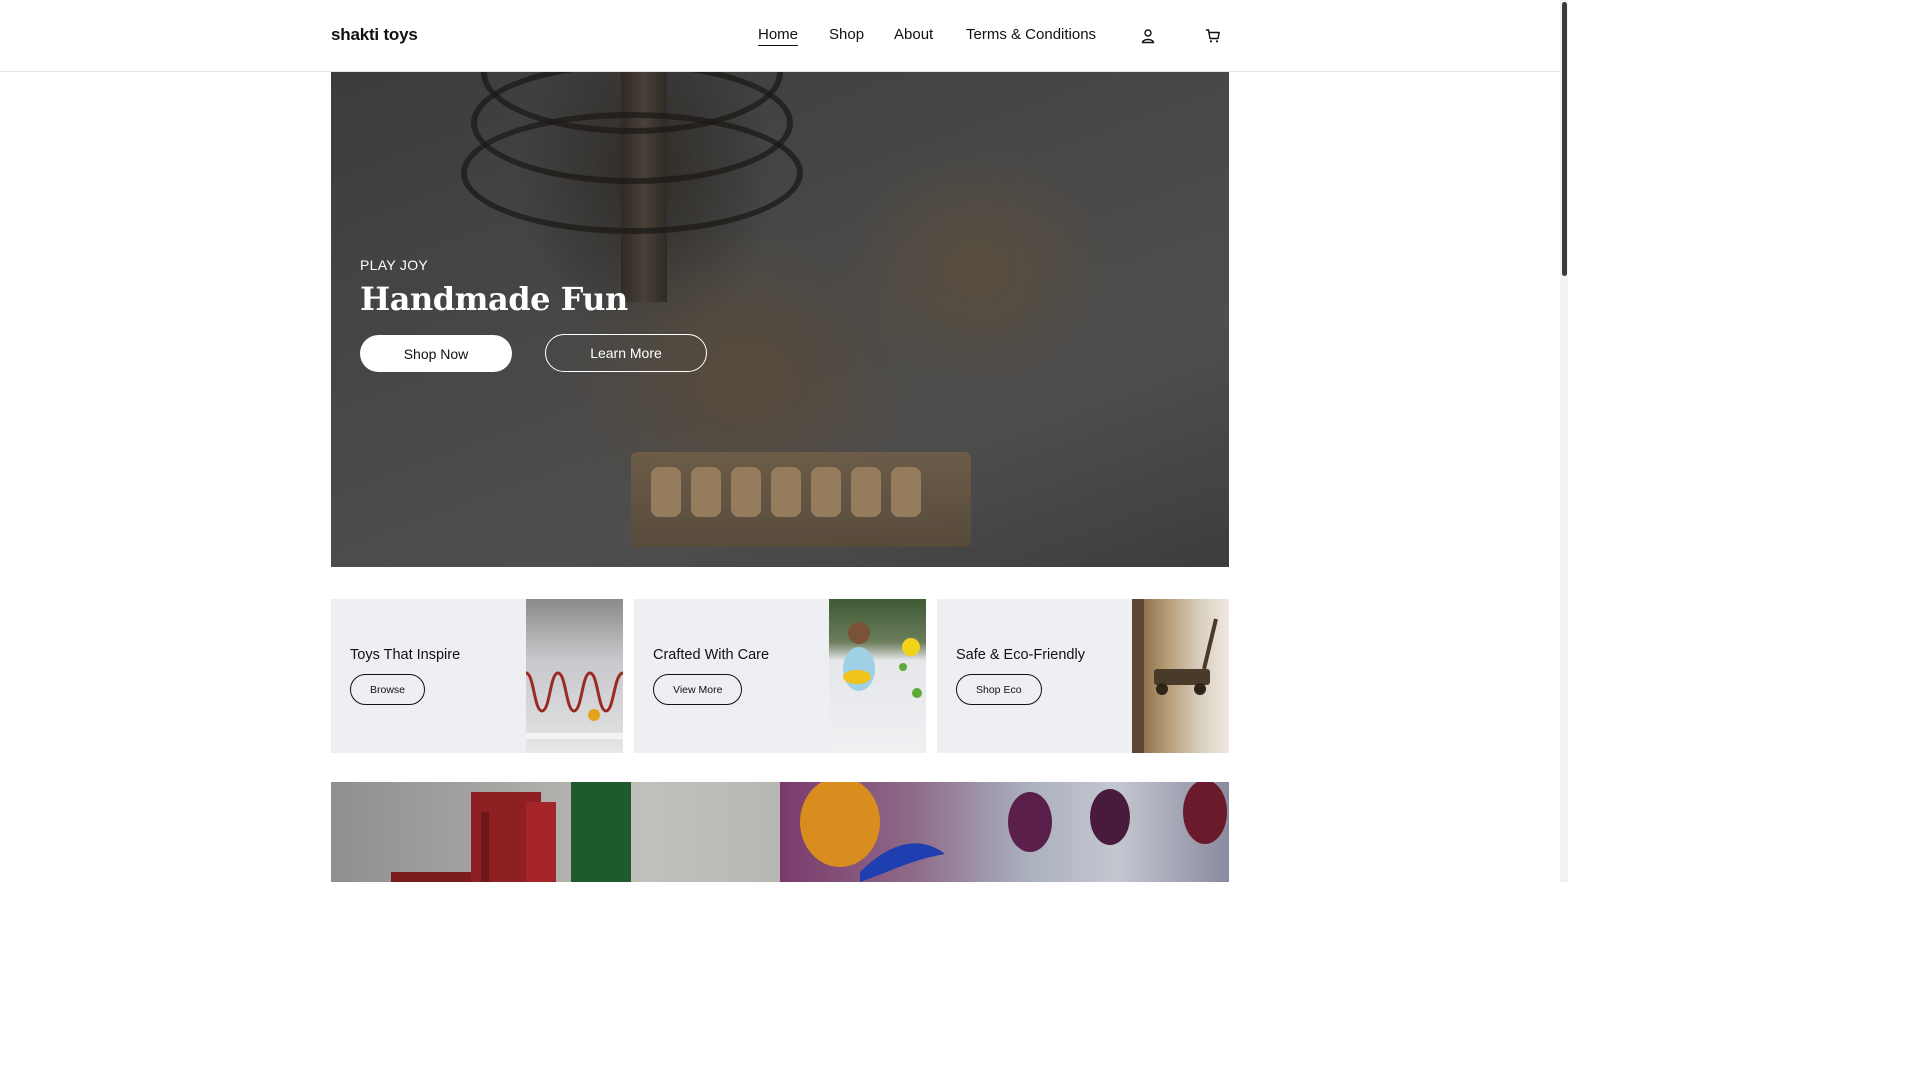  What do you see at coordinates (1564, 139) in the screenshot?
I see `scrollbar-thumb` at bounding box center [1564, 139].